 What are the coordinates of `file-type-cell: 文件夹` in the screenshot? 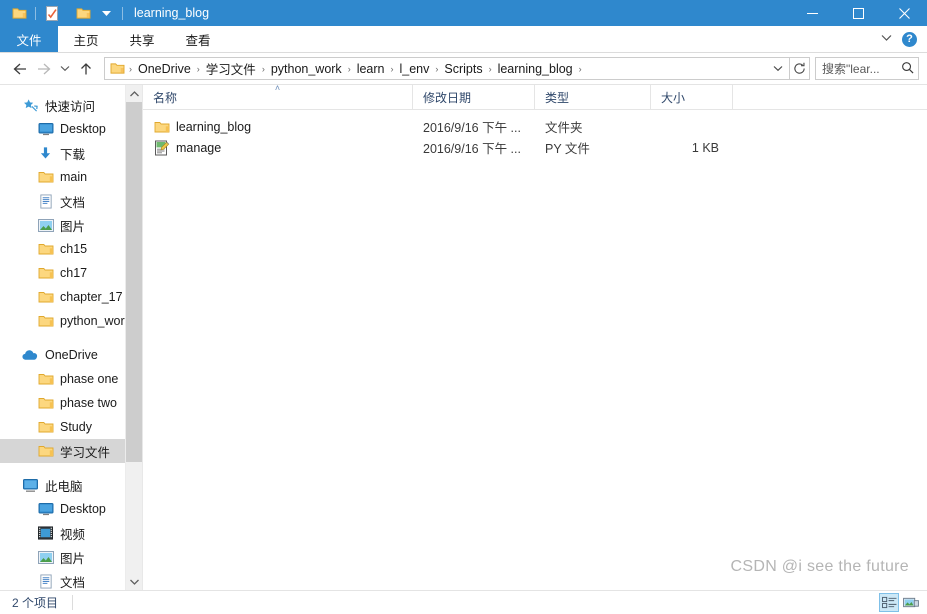 It's located at (564, 128).